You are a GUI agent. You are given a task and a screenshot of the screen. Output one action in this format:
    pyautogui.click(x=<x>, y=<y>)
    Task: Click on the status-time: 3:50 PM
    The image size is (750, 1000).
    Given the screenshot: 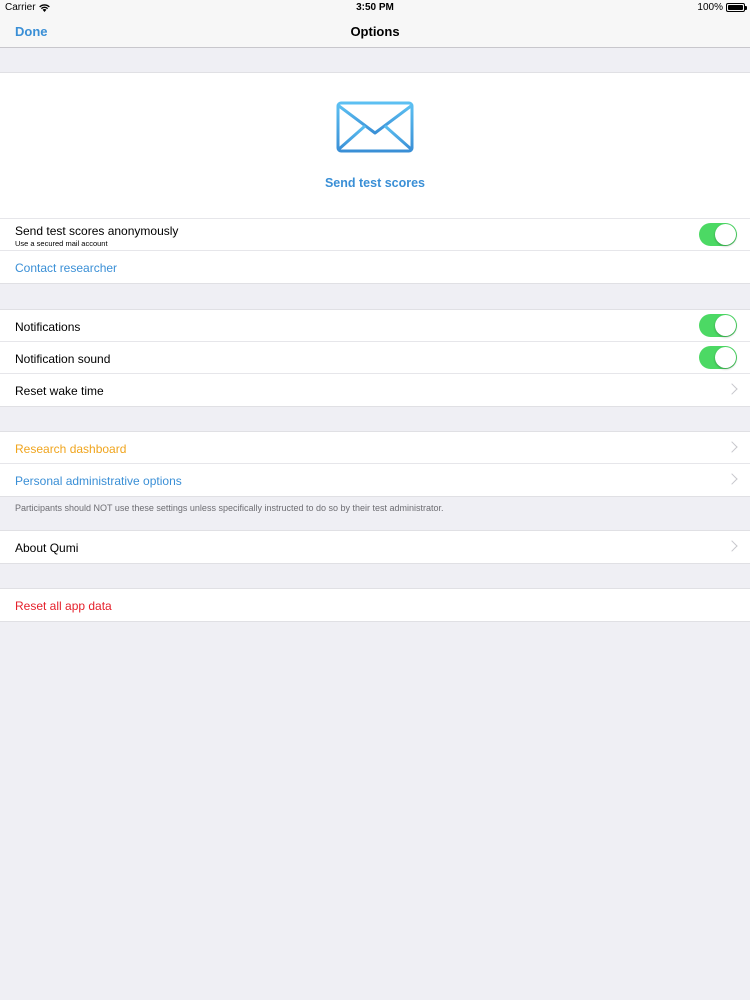 What is the action you would take?
    pyautogui.click(x=375, y=7)
    